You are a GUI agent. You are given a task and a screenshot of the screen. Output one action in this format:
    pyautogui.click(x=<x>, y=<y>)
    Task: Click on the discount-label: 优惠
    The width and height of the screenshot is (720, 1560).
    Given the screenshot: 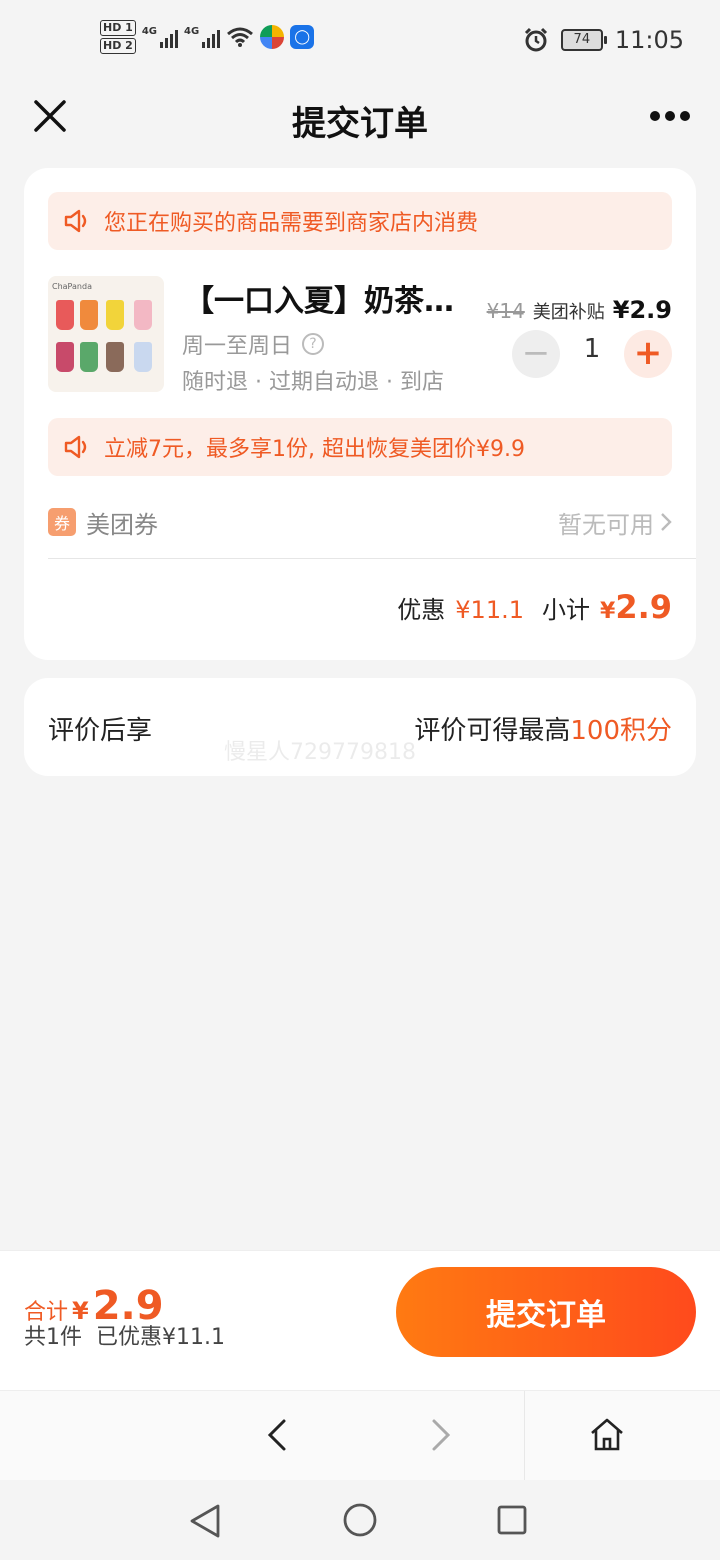 What is the action you would take?
    pyautogui.click(x=421, y=610)
    